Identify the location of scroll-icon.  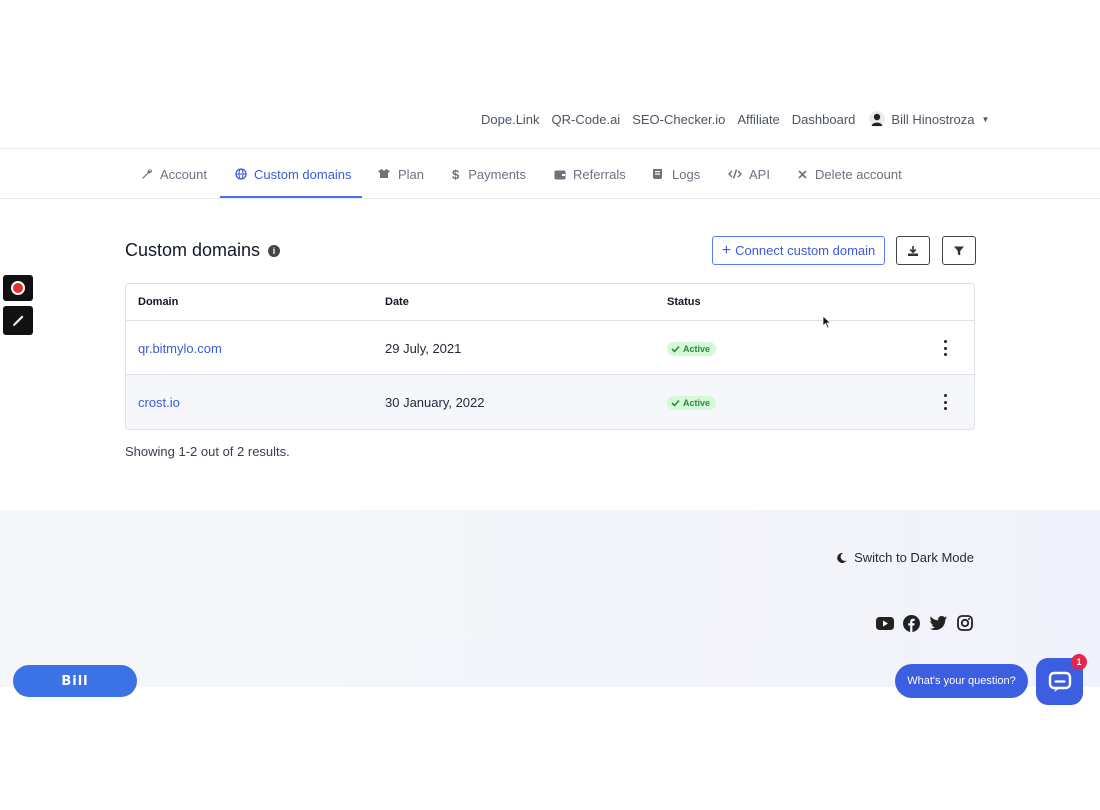
(657, 174).